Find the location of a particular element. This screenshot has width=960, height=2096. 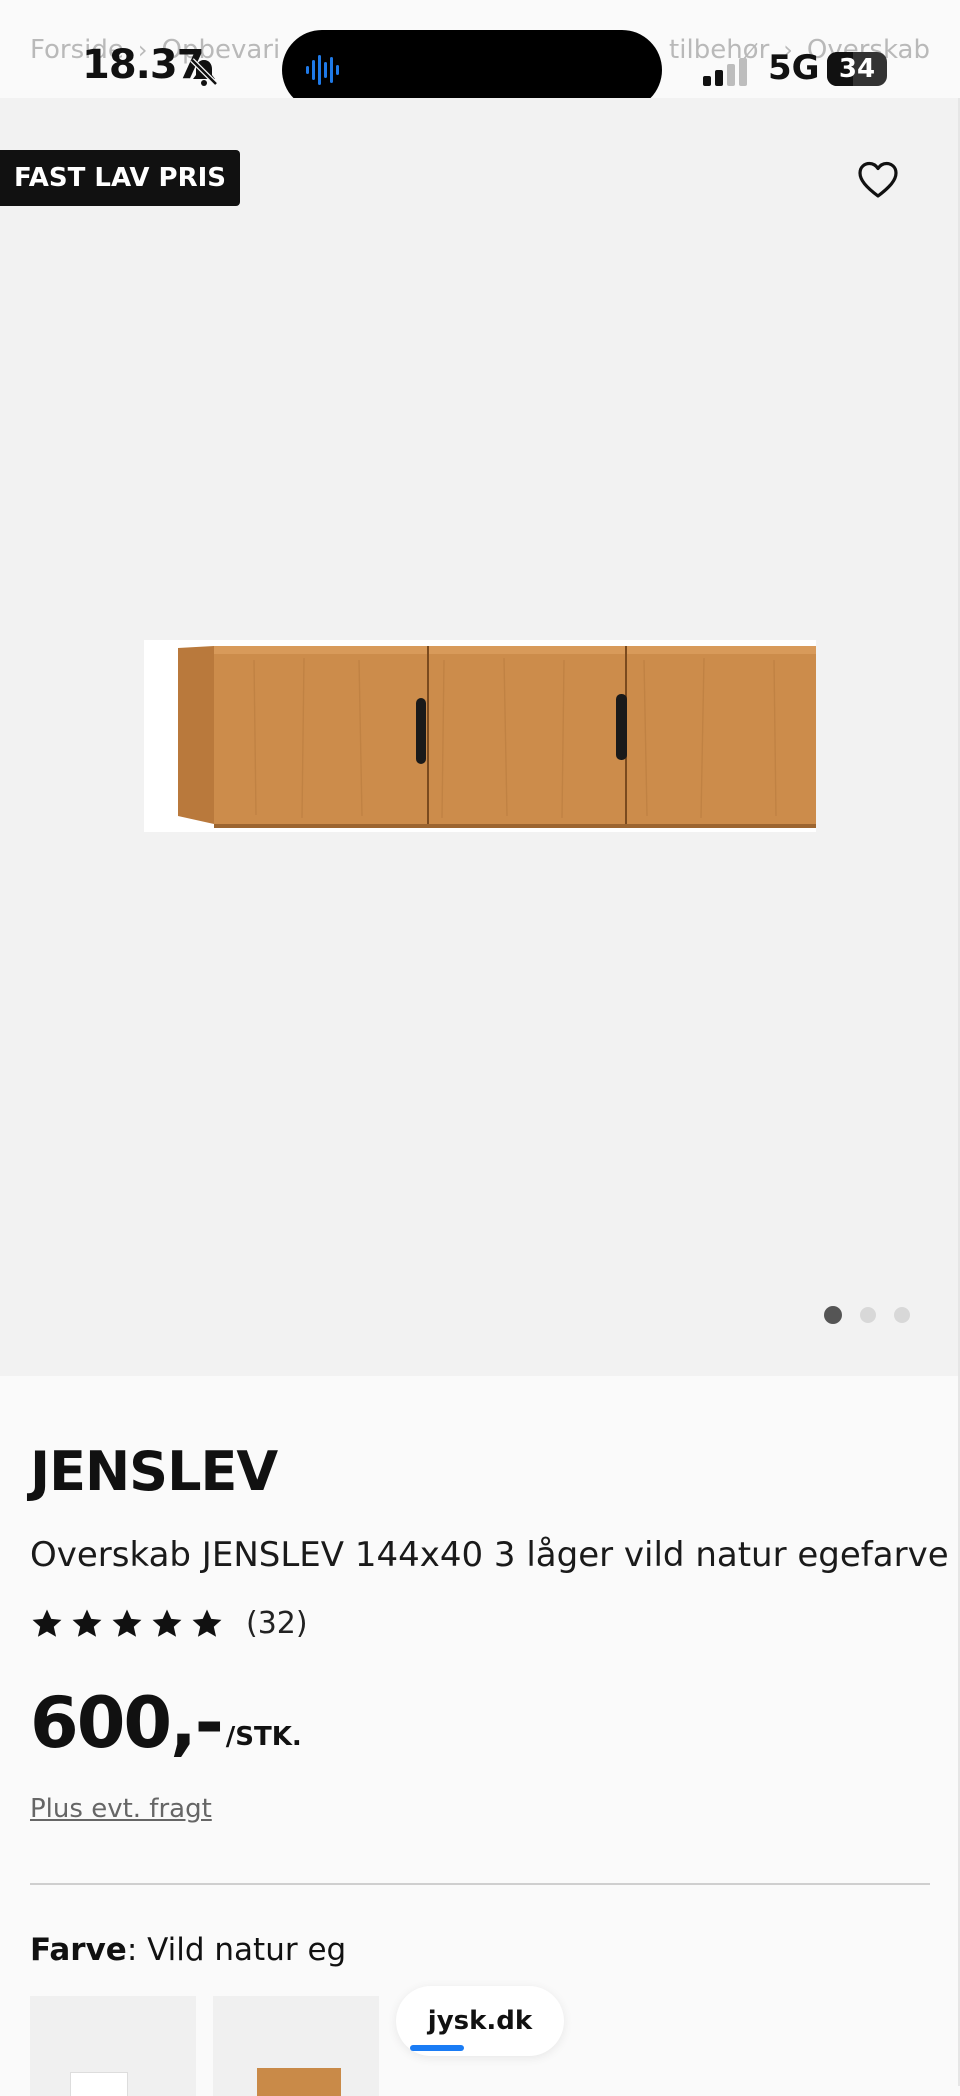

network-type: 5G is located at coordinates (794, 68).